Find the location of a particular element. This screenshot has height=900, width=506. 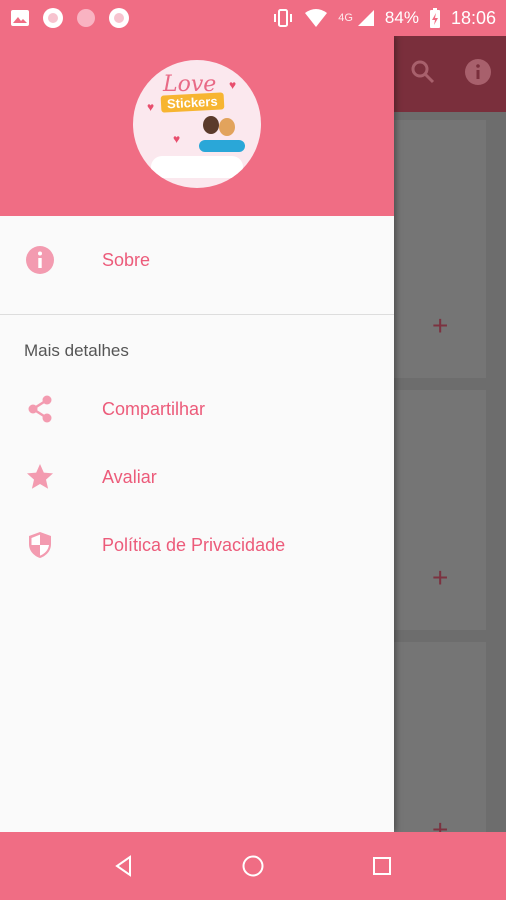

menu-item-avaliar: Avaliar is located at coordinates (197, 477).